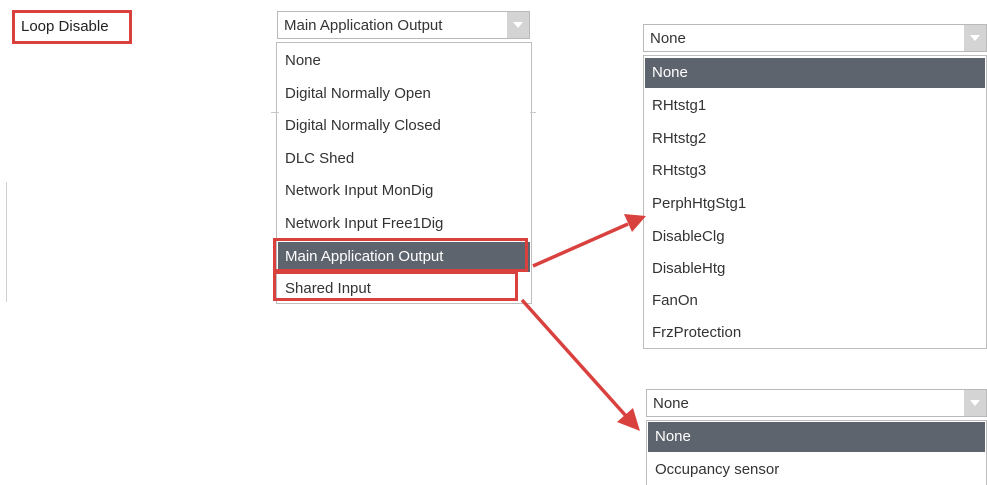 This screenshot has width=987, height=485. I want to click on divider, so click(6, 242).